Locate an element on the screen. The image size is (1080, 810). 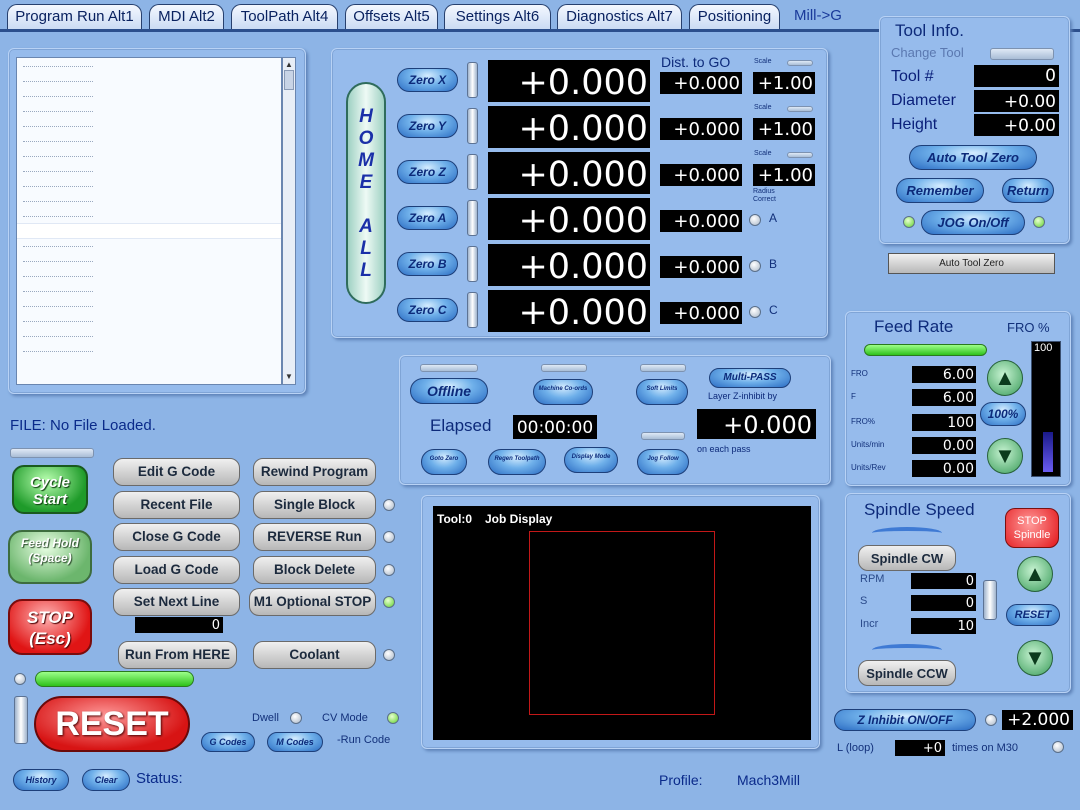
stop-spindle-button: STOP Spindle is located at coordinates (1032, 528).